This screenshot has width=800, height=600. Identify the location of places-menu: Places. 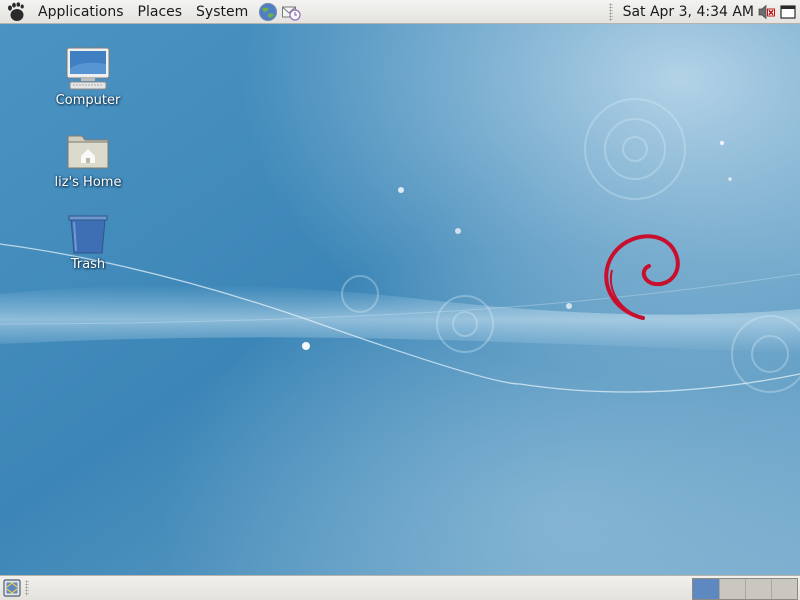
(160, 12).